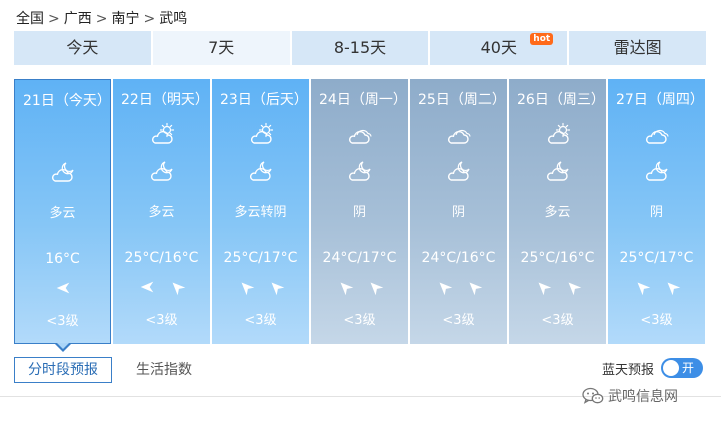  I want to click on day-date: 21日（今天）, so click(67, 101).